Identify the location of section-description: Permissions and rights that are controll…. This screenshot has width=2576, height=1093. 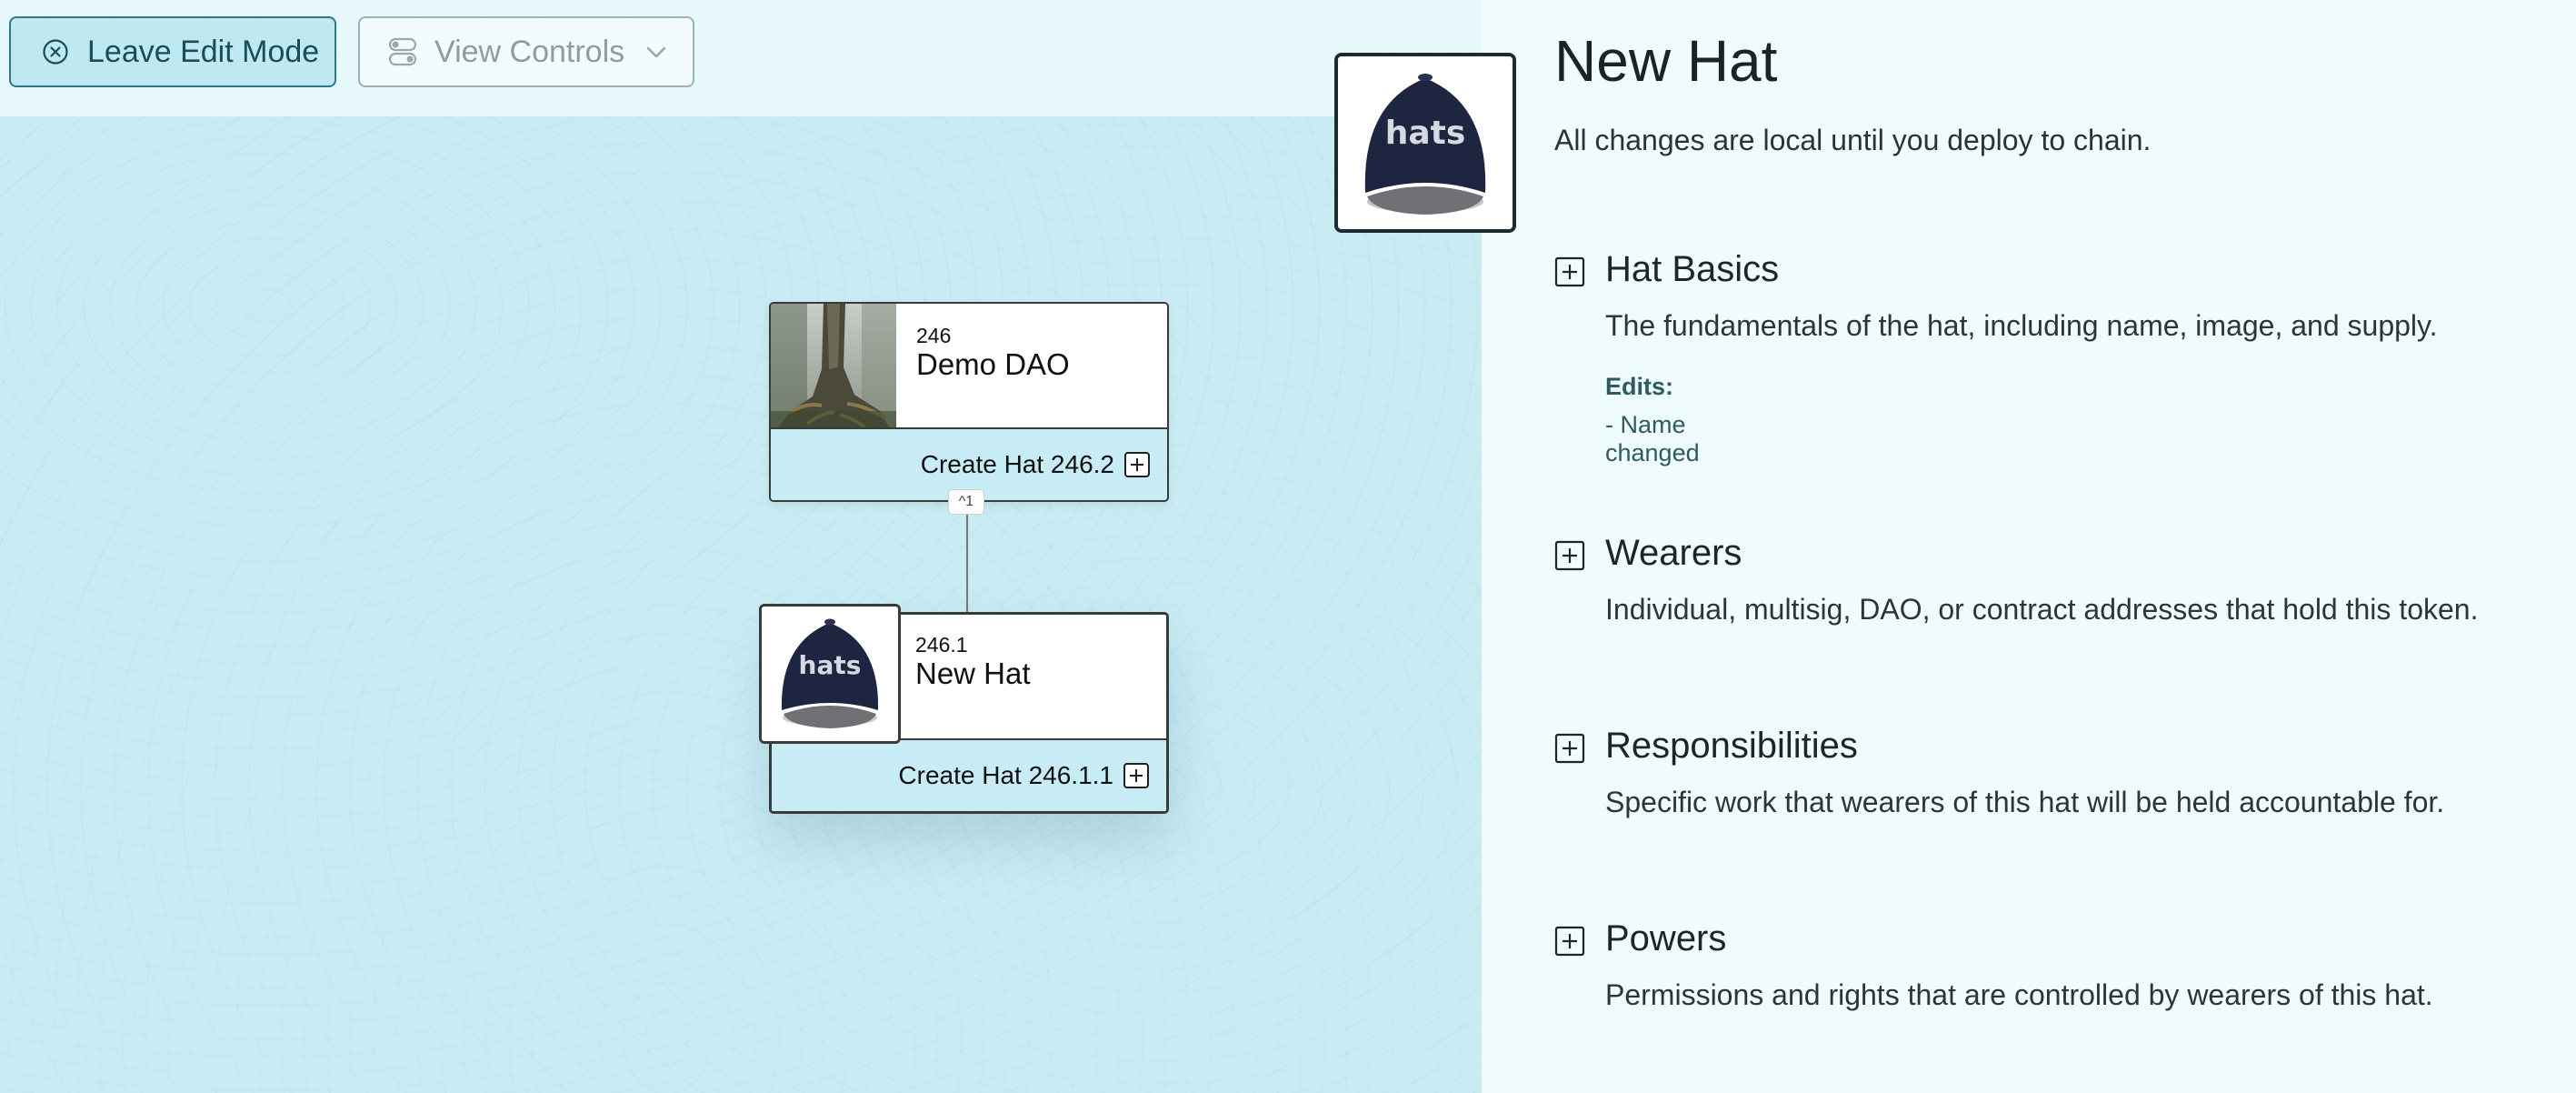
(2019, 994).